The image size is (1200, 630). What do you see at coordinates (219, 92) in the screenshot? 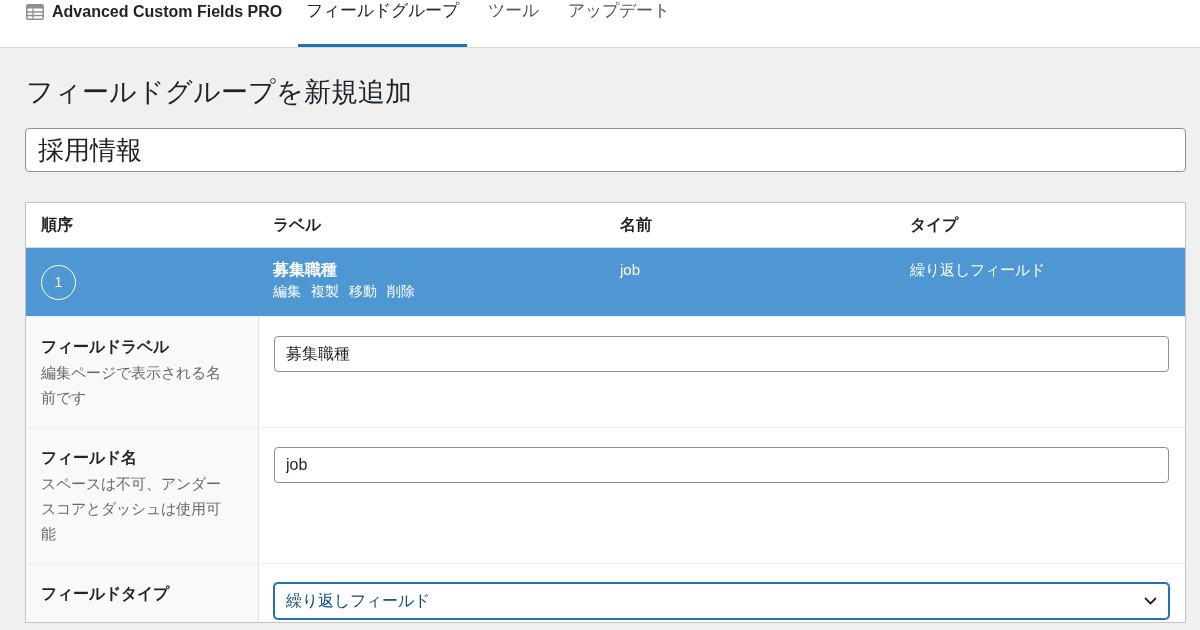
I see `page-heading: フィールドグループを新規追加` at bounding box center [219, 92].